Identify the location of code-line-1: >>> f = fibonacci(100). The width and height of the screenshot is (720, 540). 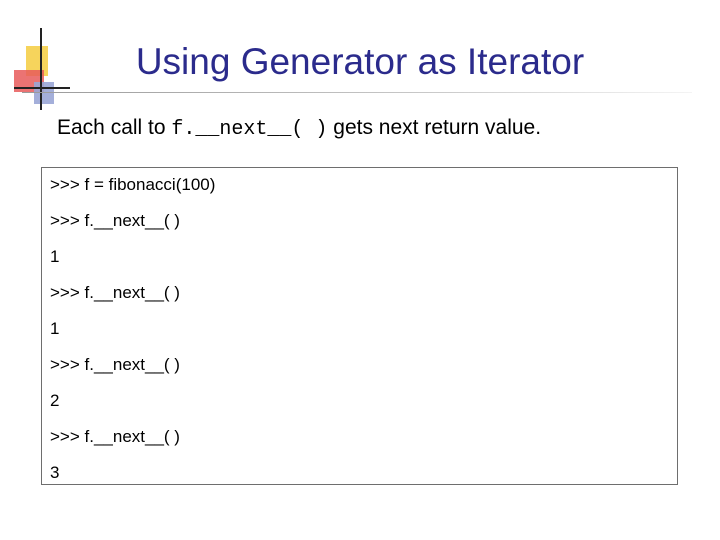
(133, 184).